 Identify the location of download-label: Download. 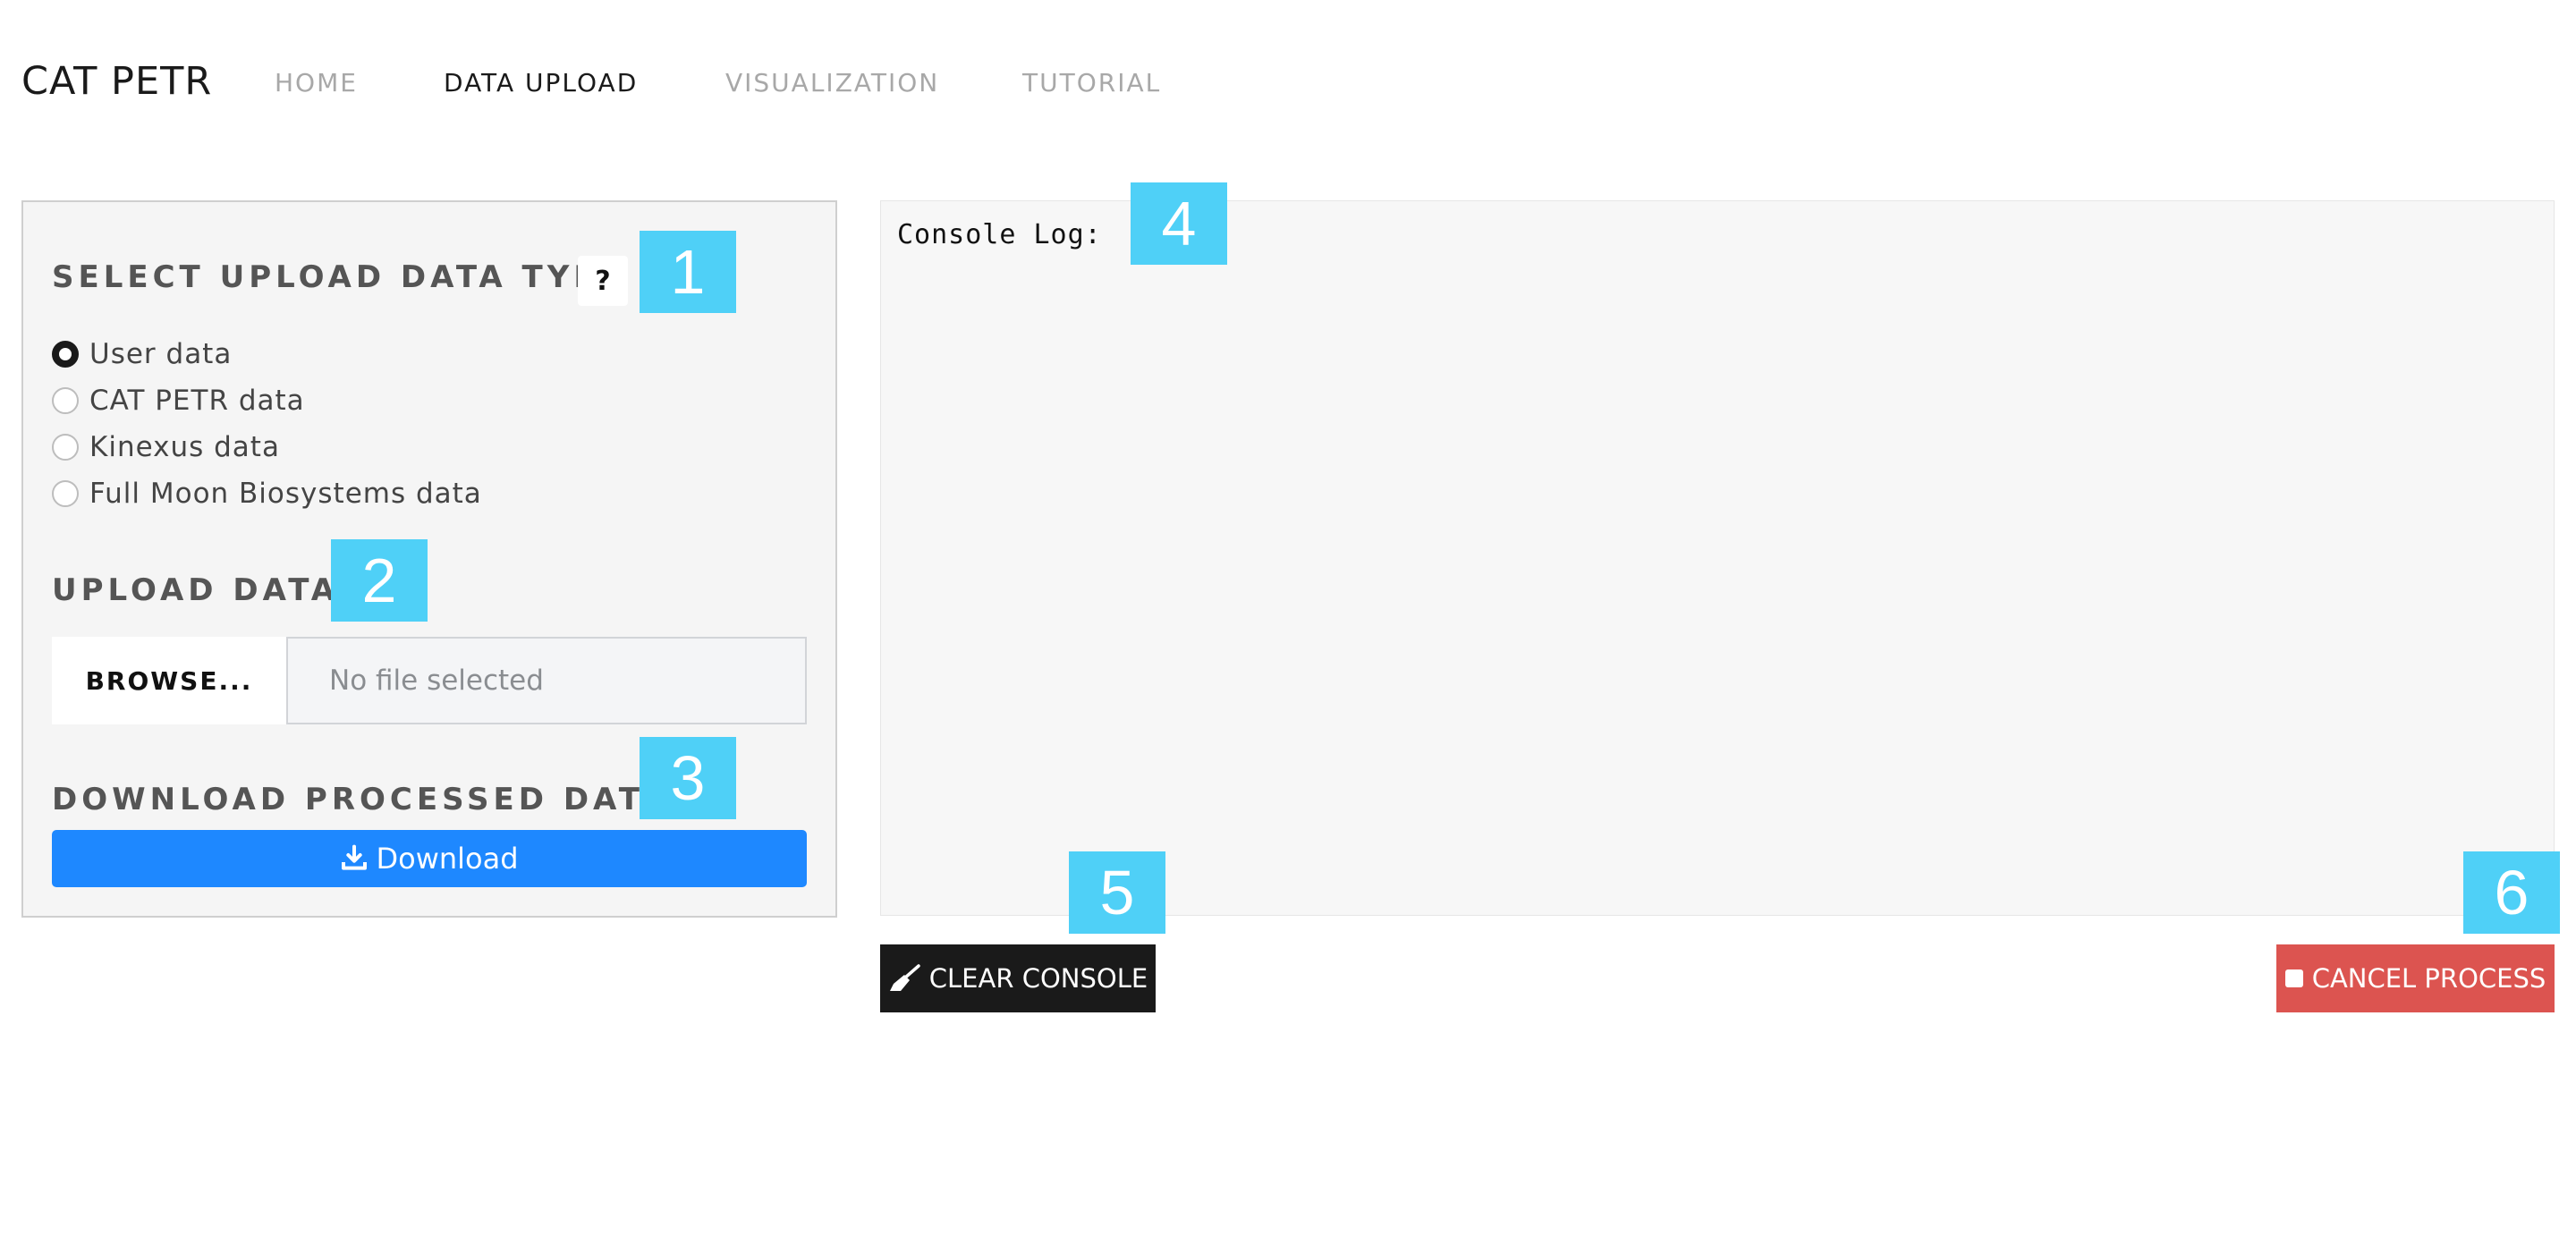
(447, 859).